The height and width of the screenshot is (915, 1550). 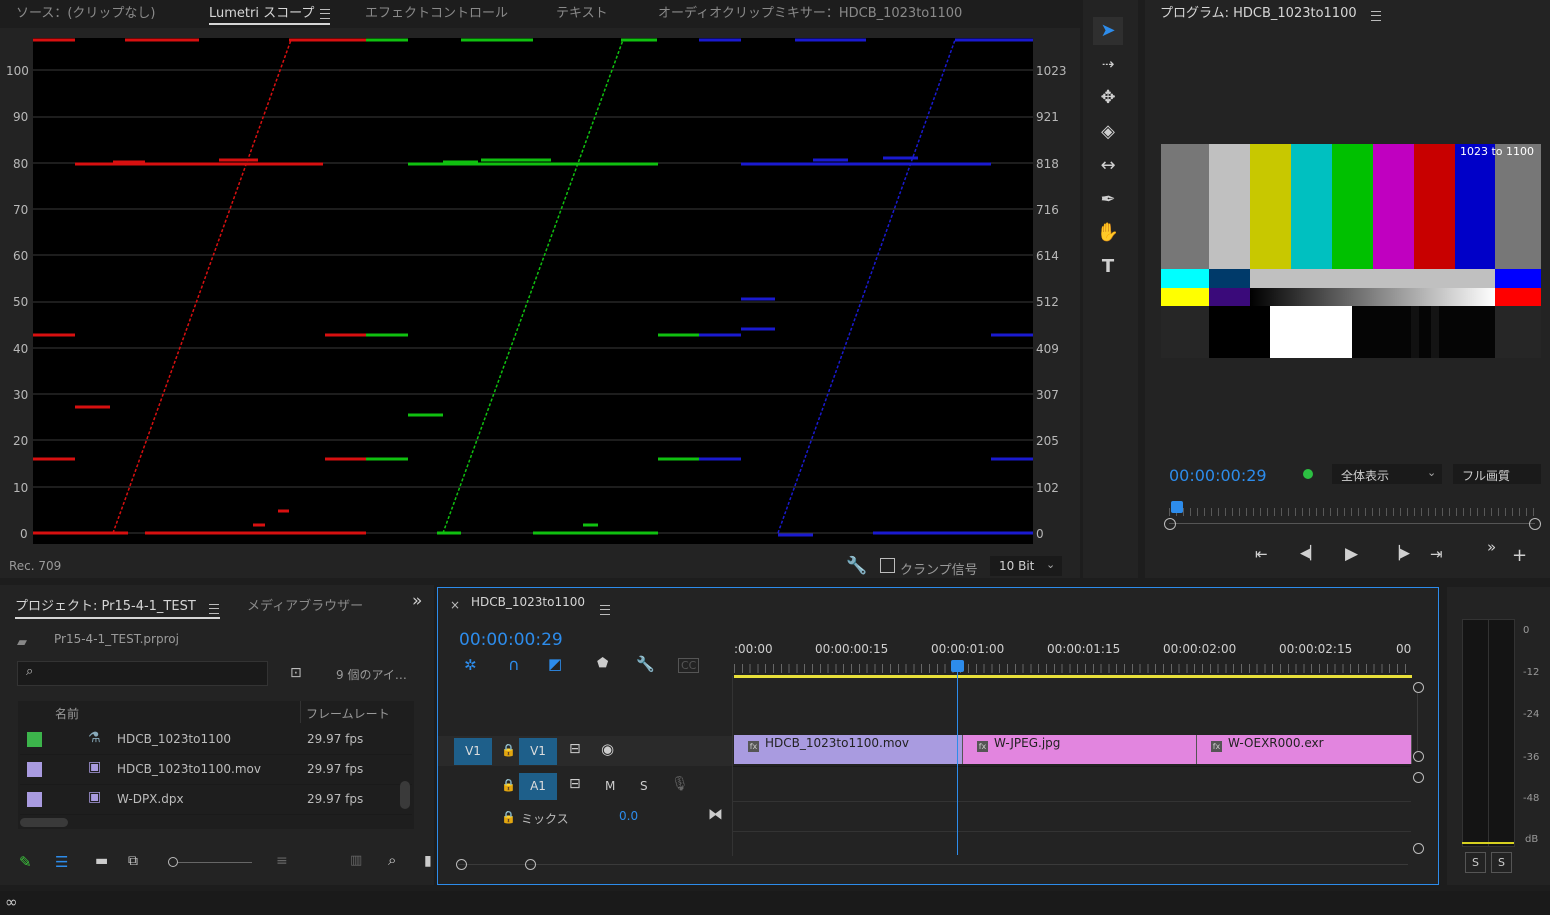 I want to click on list-item: ⚗ HDCB_1023to1100 29.97 fps, so click(x=216, y=740).